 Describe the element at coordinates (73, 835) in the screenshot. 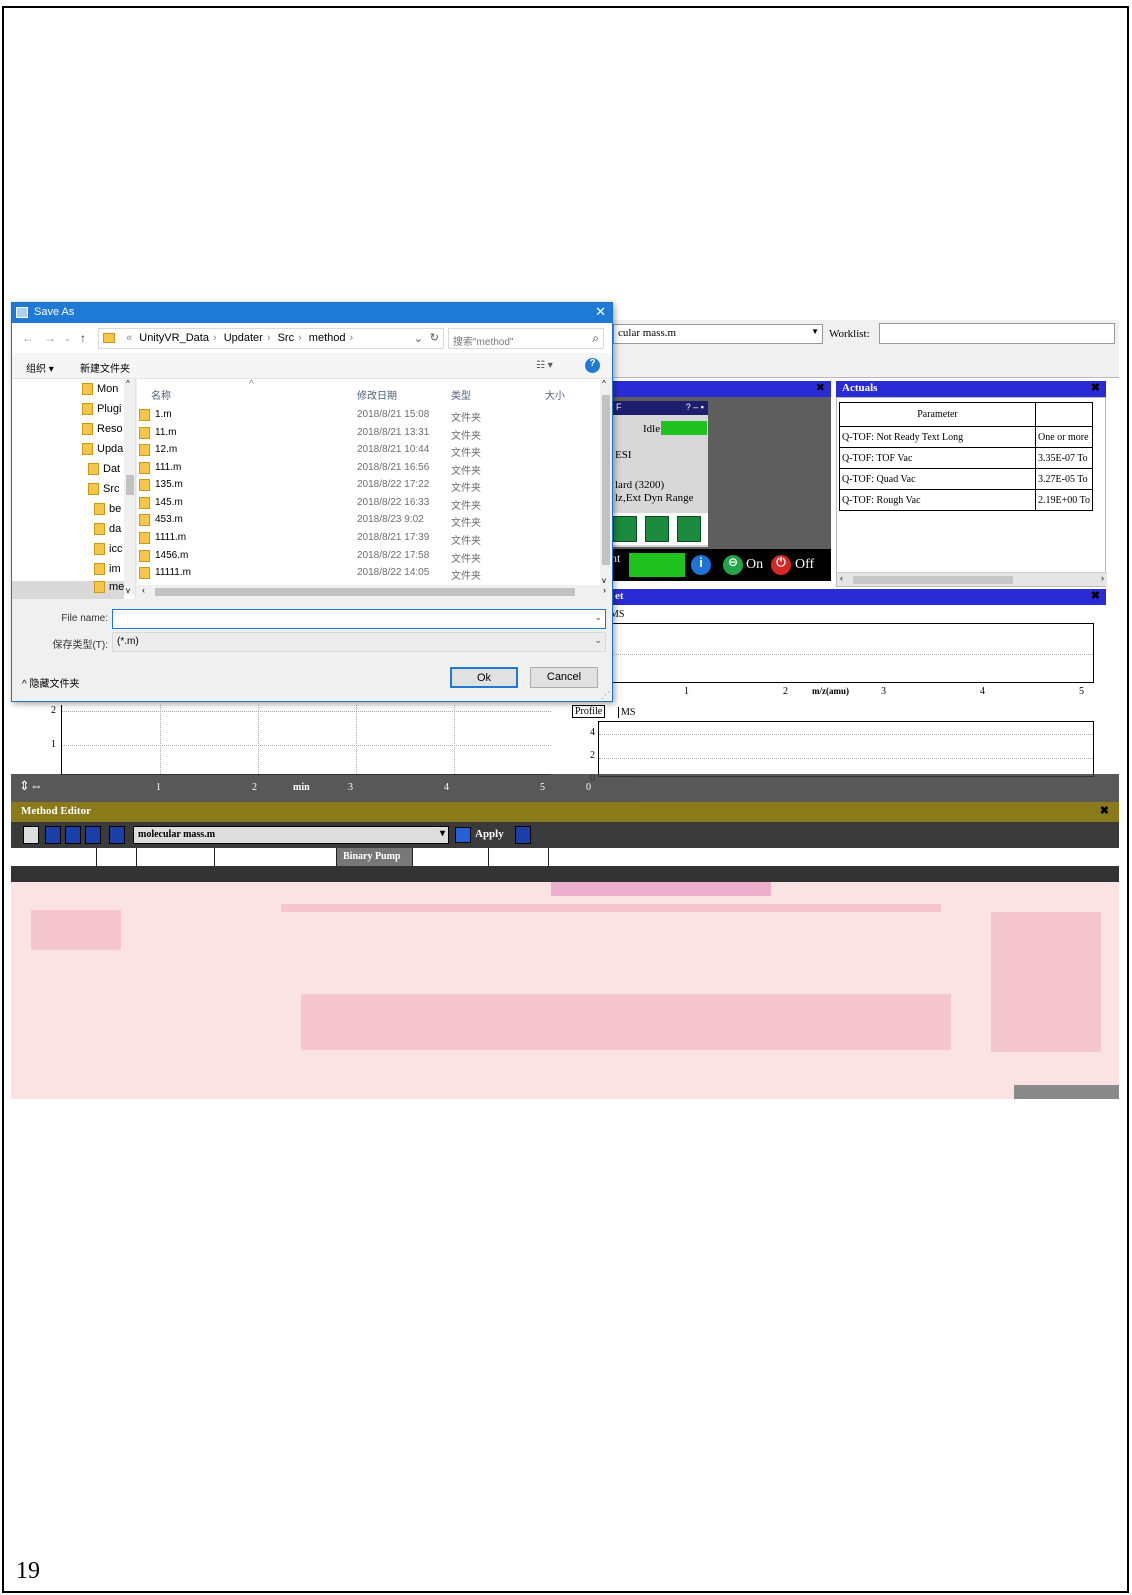

I see `save-icon` at that location.